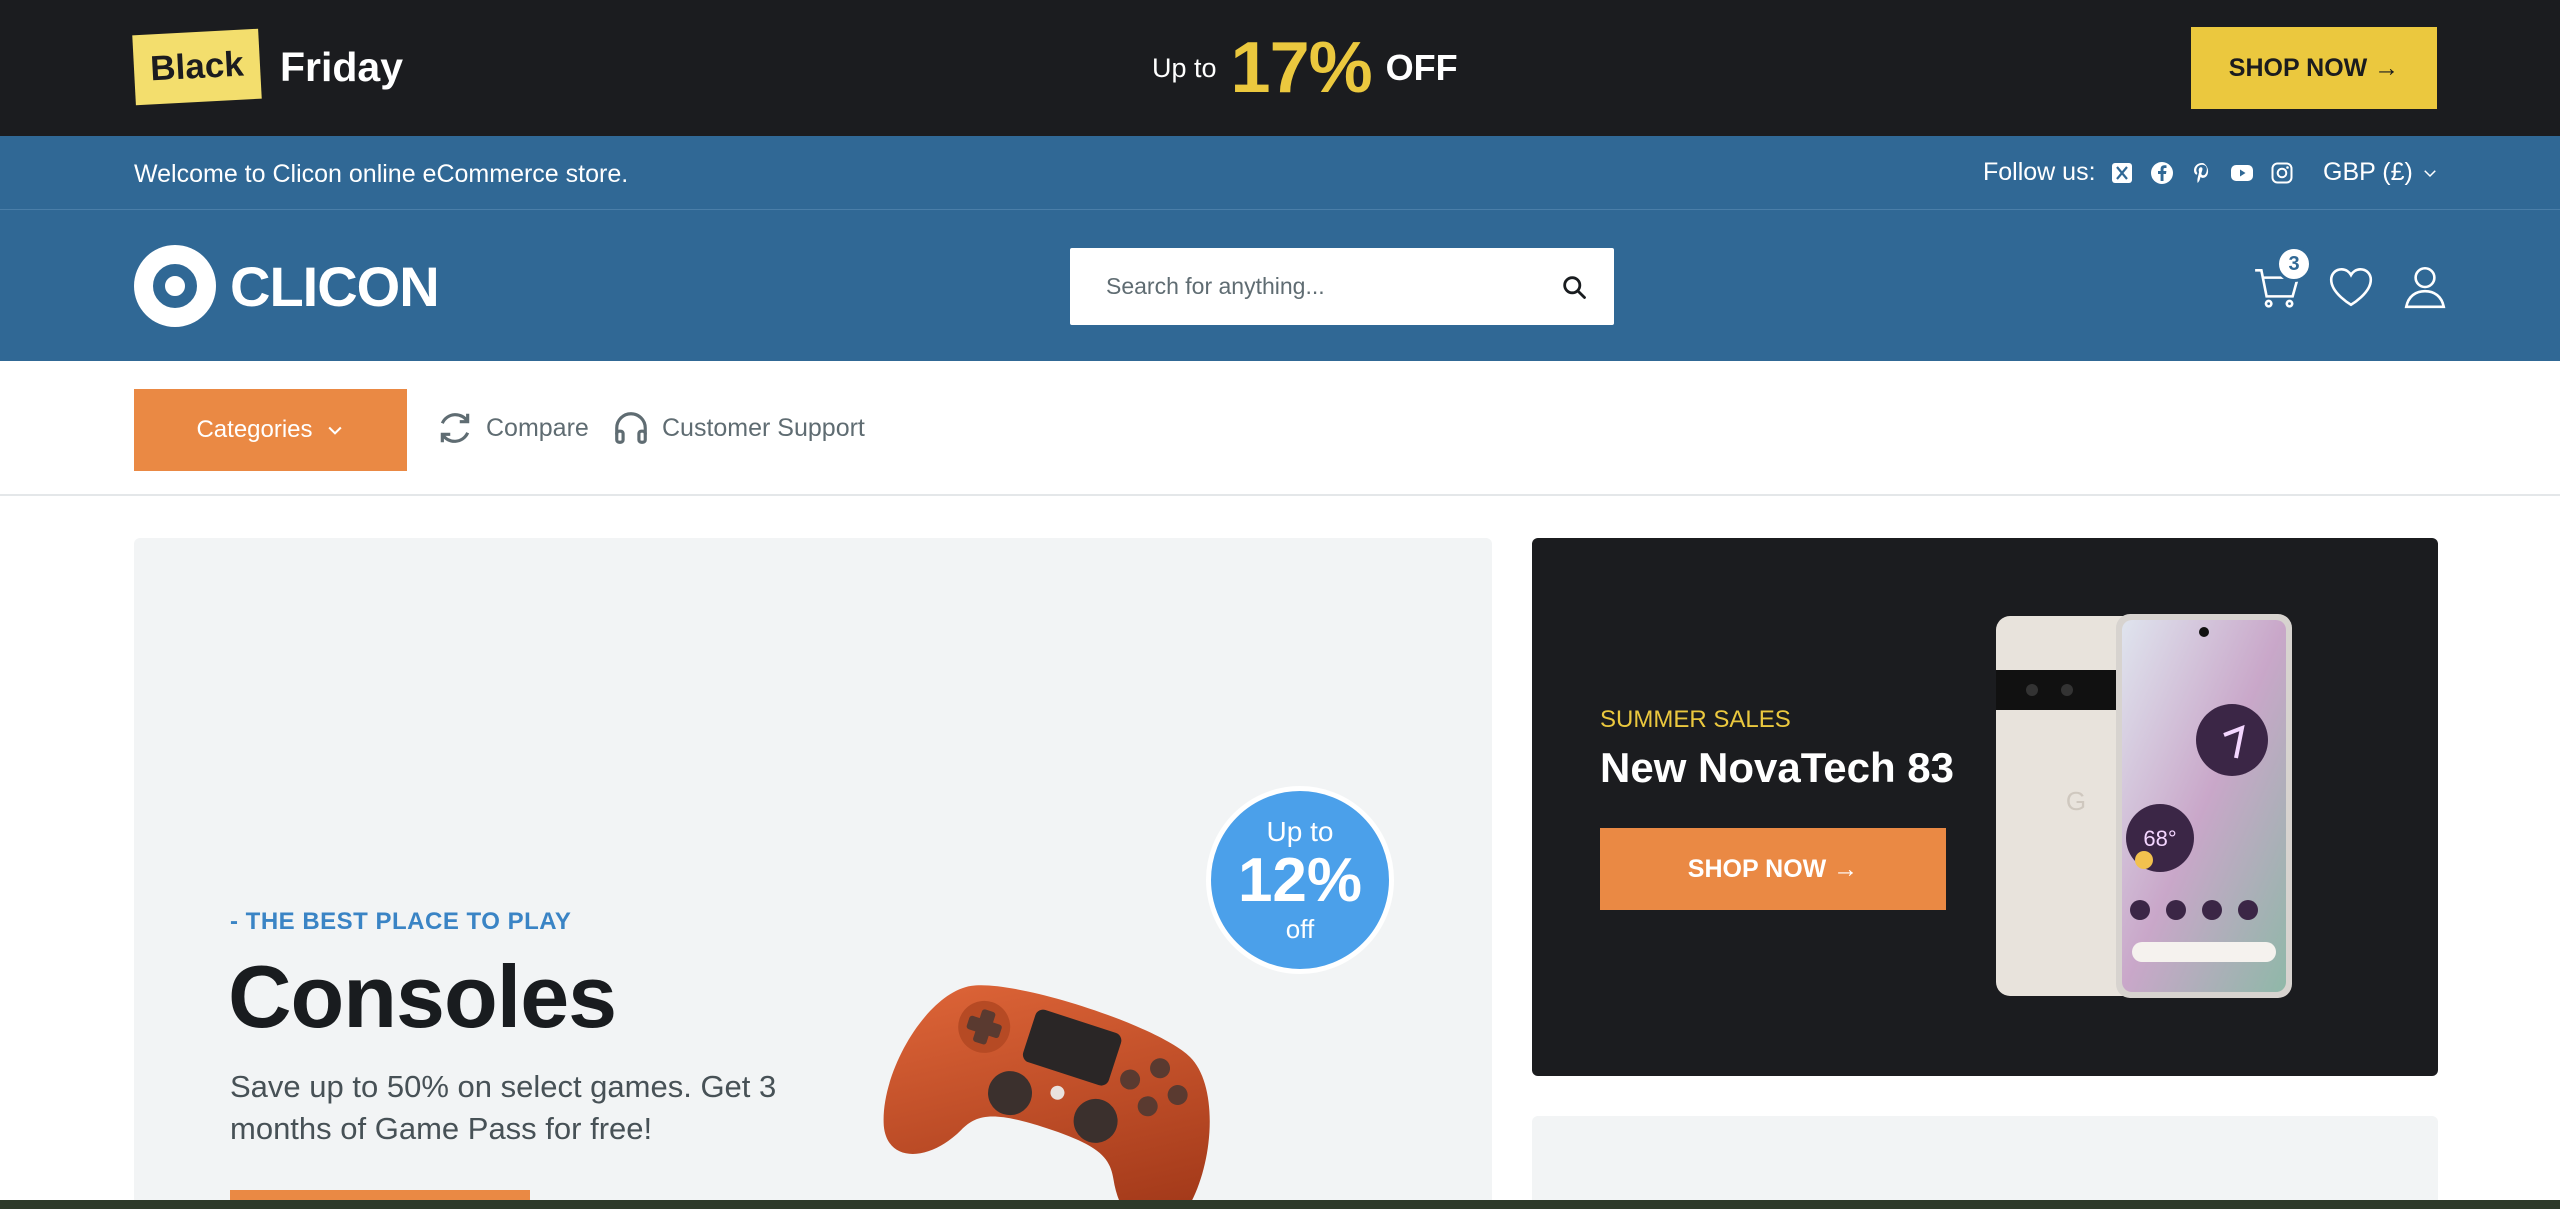 The image size is (2560, 1209). What do you see at coordinates (1777, 767) in the screenshot?
I see `summer-title: New NovaTech 83` at bounding box center [1777, 767].